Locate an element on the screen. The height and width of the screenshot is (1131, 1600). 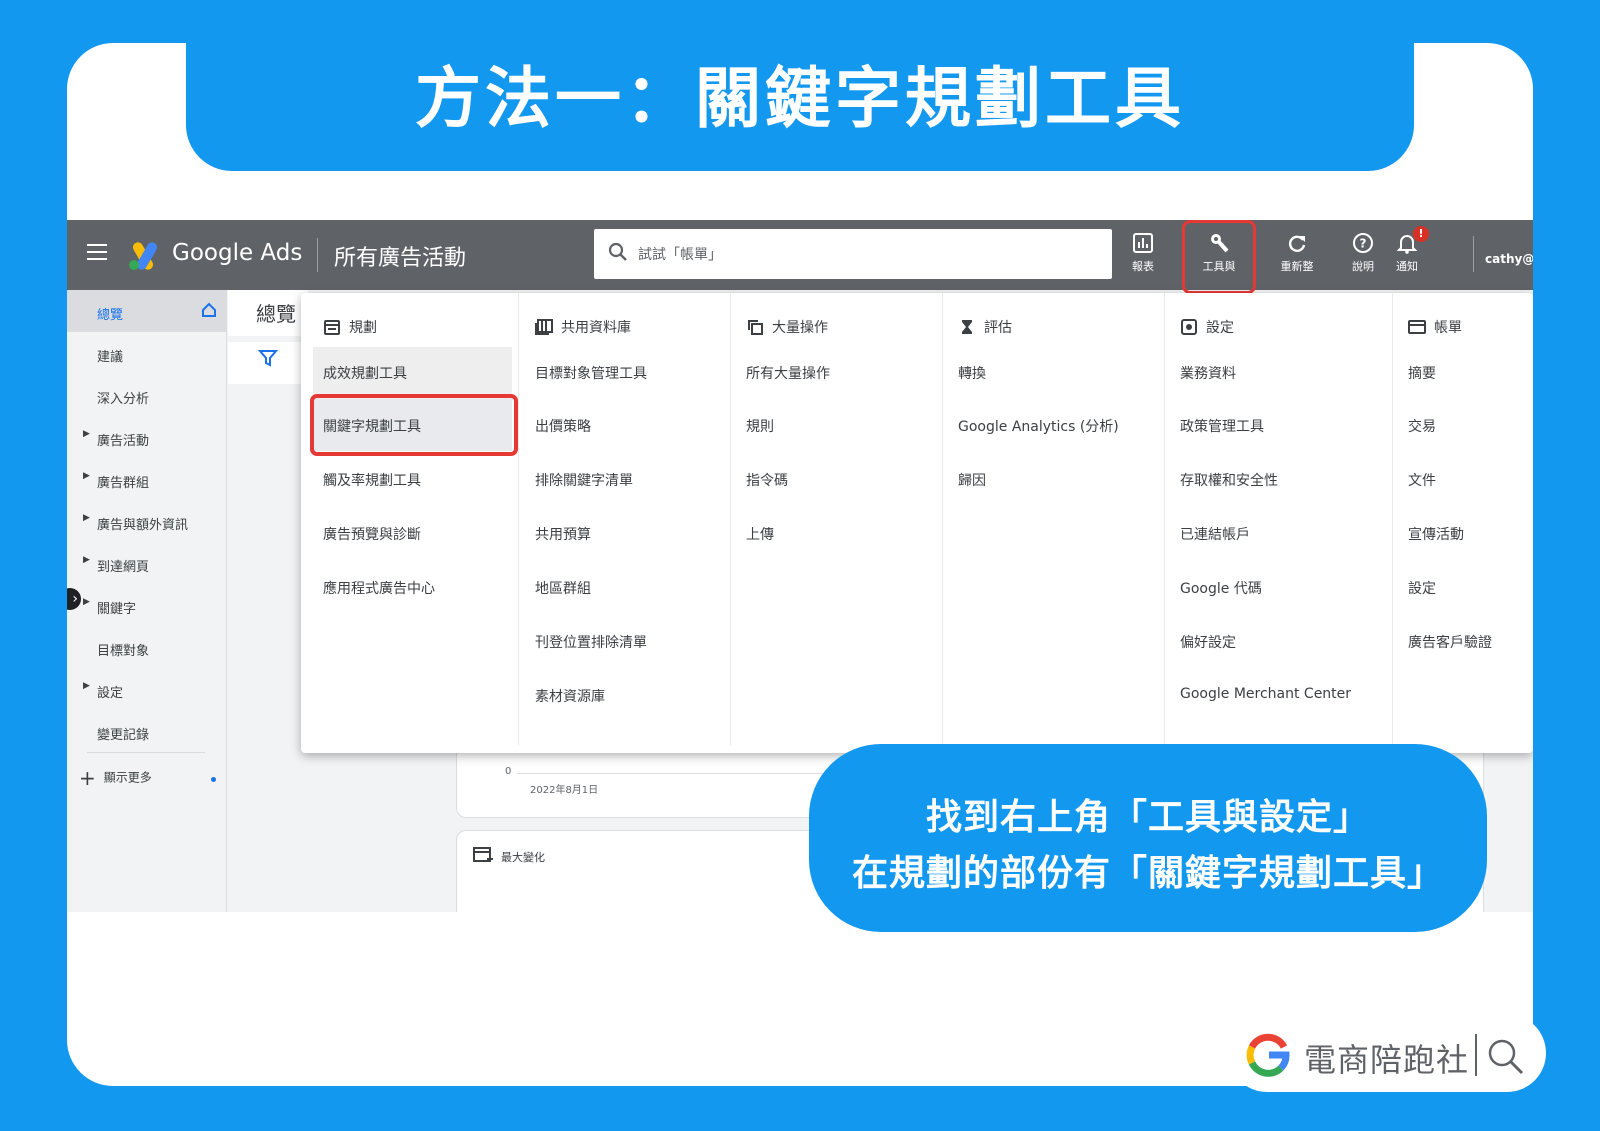
refresh-button: 重新整 is located at coordinates (1297, 253).